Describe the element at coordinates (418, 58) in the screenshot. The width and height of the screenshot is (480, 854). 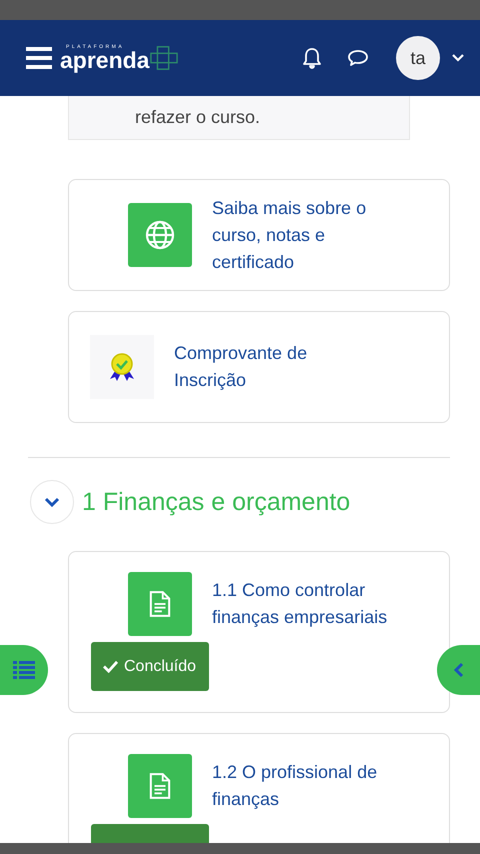
I see `user-avatar: ta` at that location.